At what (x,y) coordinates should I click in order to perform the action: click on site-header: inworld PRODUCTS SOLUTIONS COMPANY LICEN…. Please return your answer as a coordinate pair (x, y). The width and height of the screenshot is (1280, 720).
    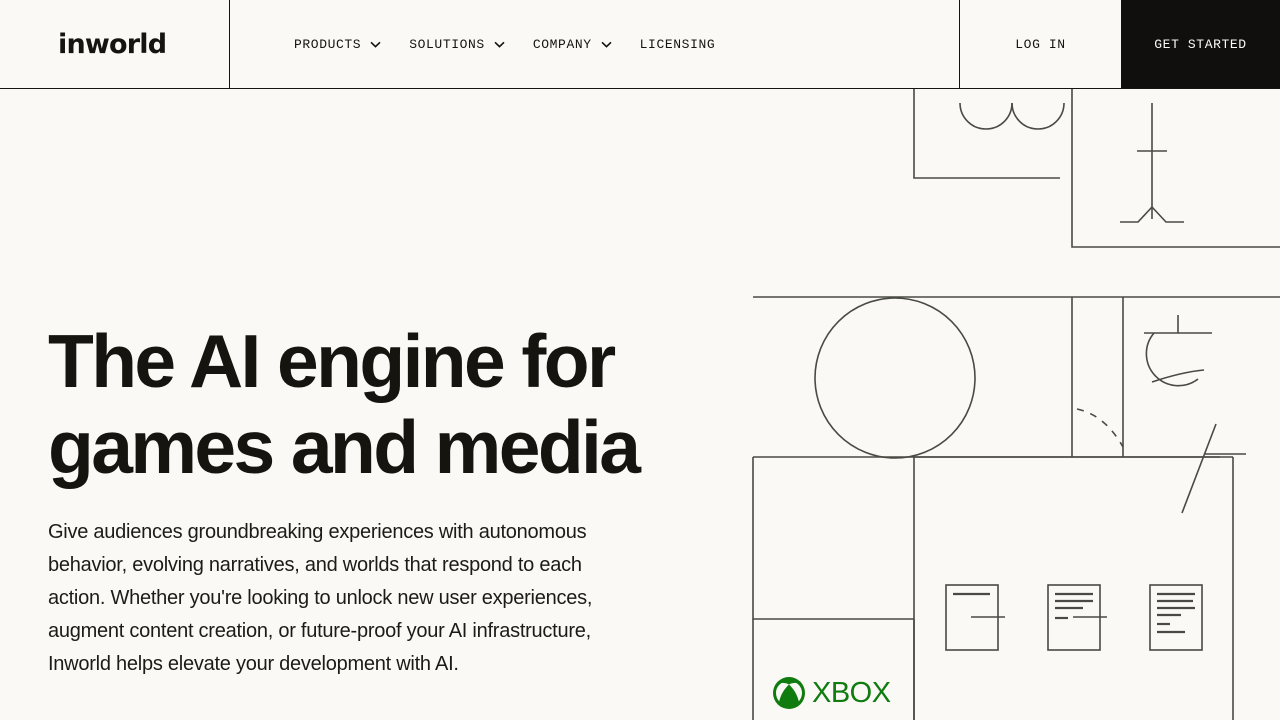
    Looking at the image, I should click on (640, 44).